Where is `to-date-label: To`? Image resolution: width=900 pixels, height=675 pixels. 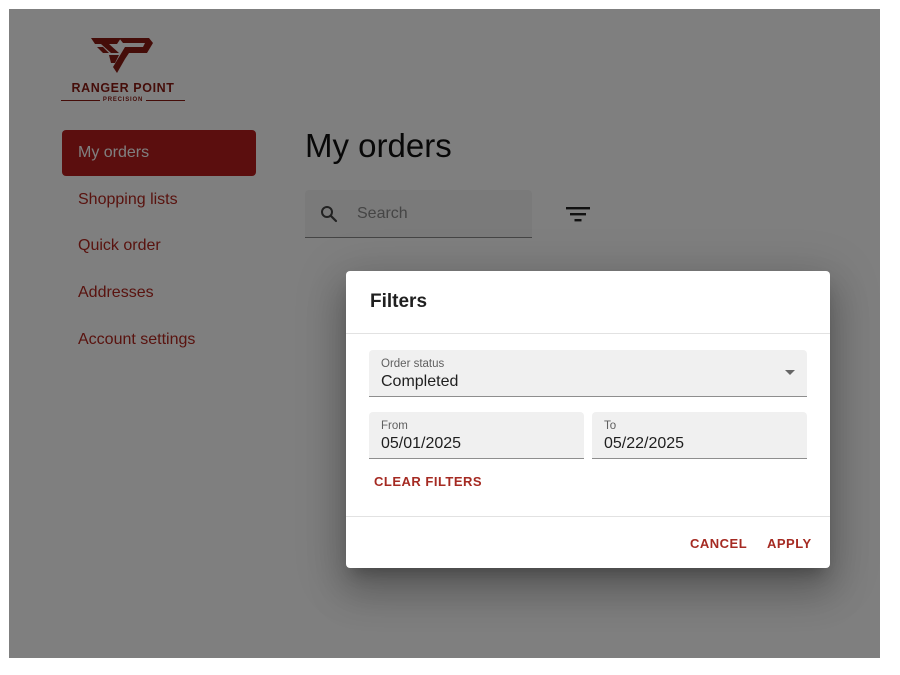 to-date-label: To is located at coordinates (610, 426).